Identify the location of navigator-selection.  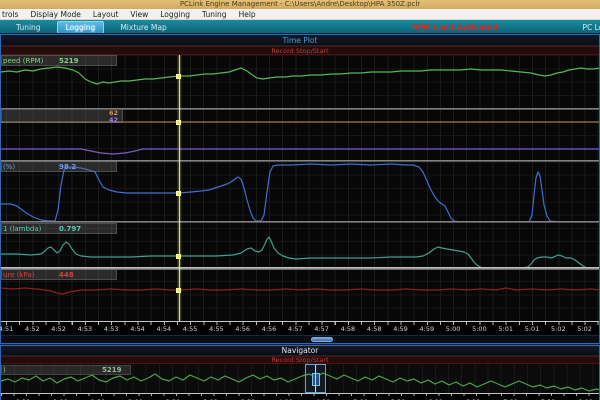
(315, 378).